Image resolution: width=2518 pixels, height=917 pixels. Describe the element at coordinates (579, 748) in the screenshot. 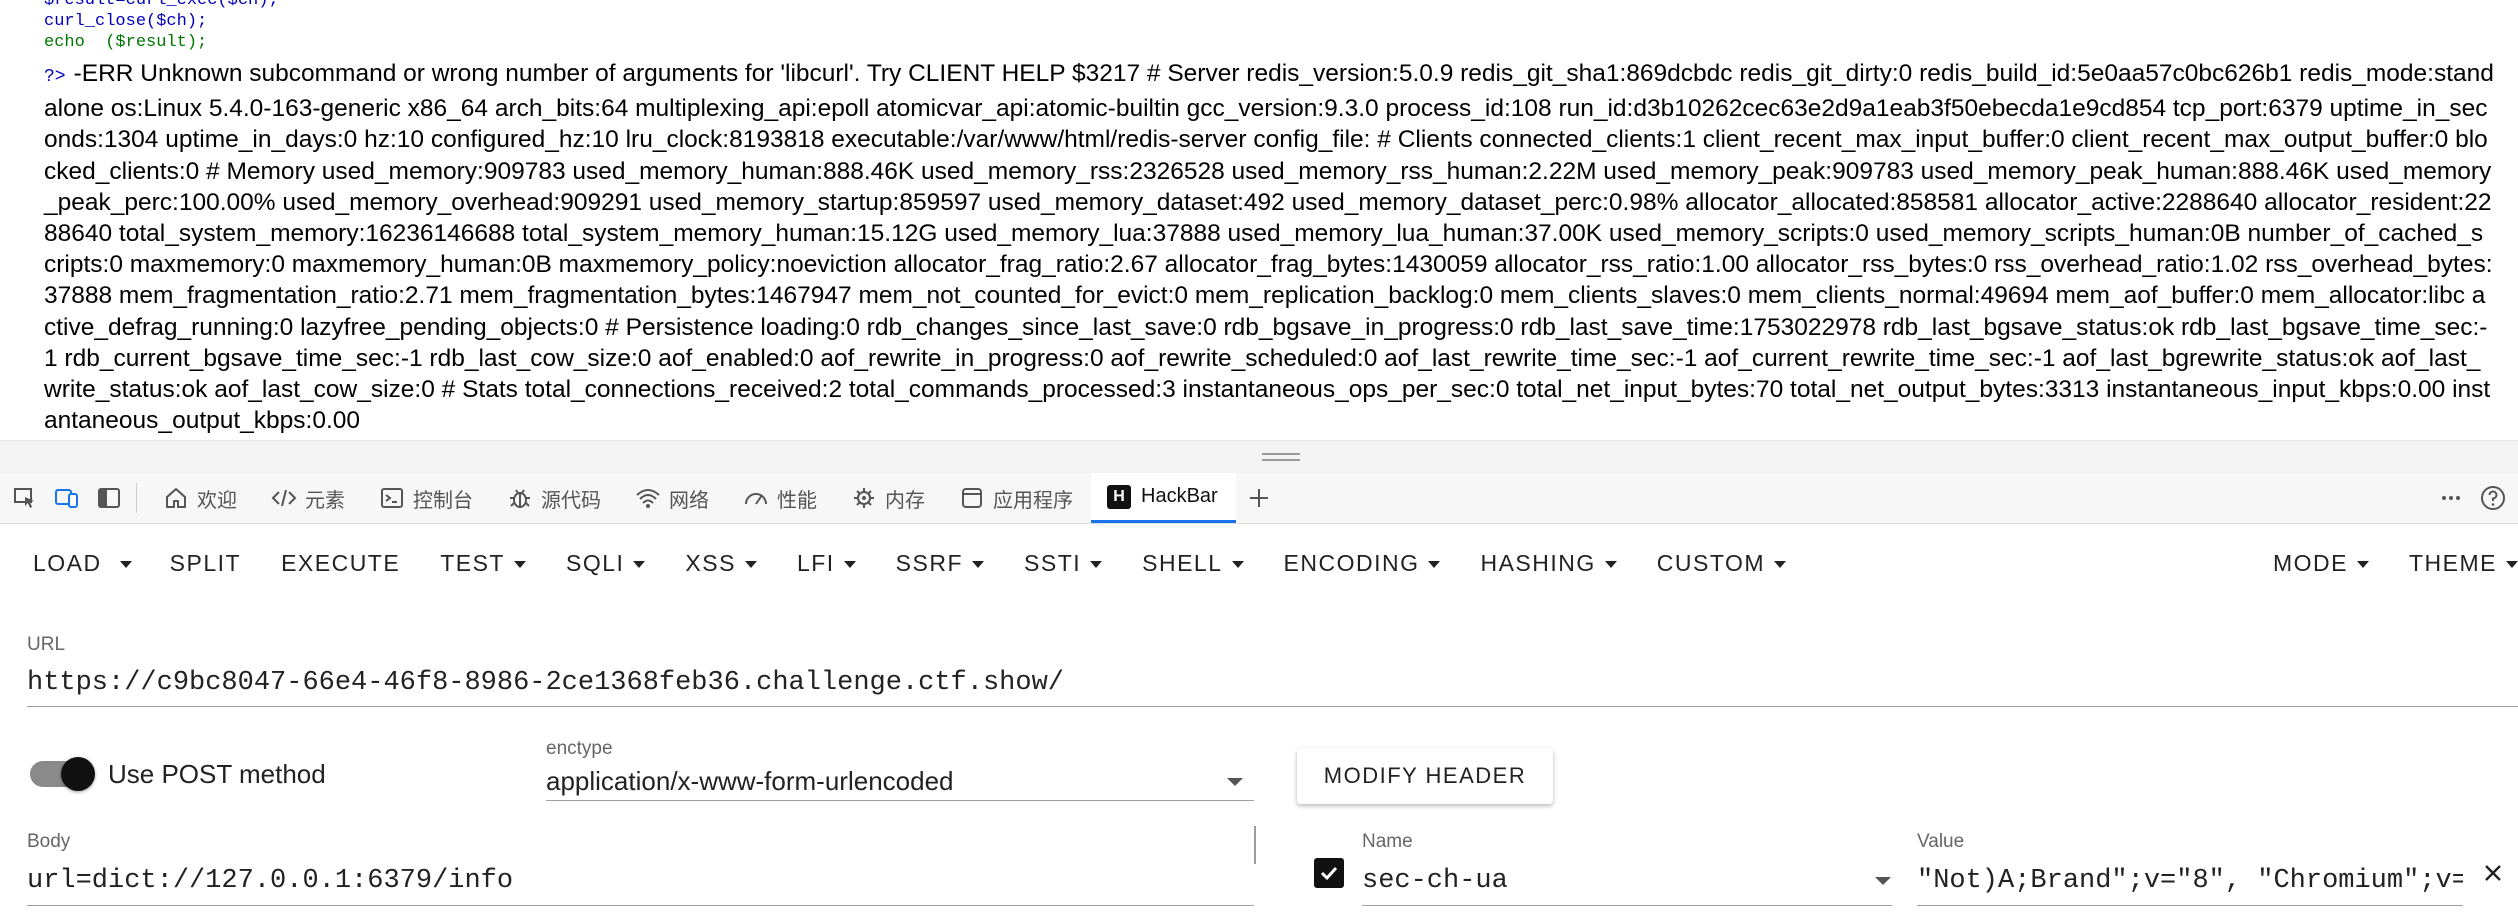

I see `enctype-label: enctype` at that location.